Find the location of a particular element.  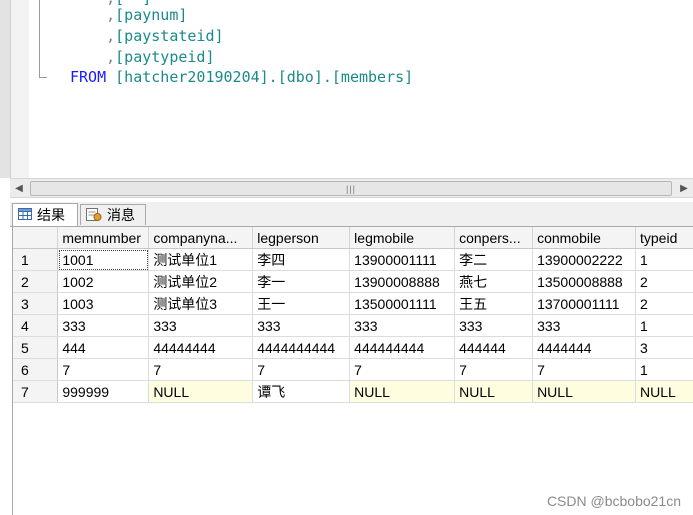

grid-cell: 1001 is located at coordinates (103, 259).